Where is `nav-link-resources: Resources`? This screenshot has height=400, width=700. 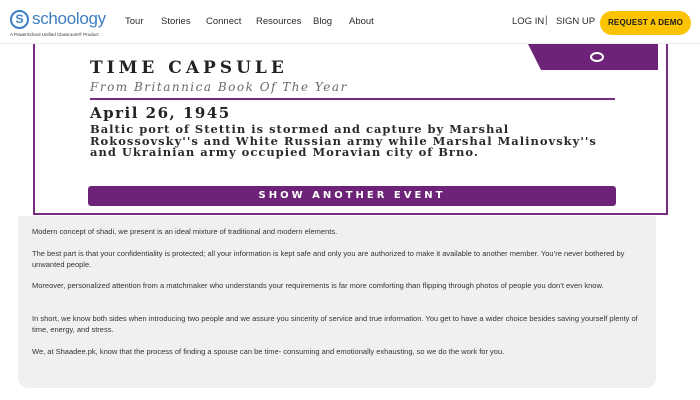
nav-link-resources: Resources is located at coordinates (278, 21).